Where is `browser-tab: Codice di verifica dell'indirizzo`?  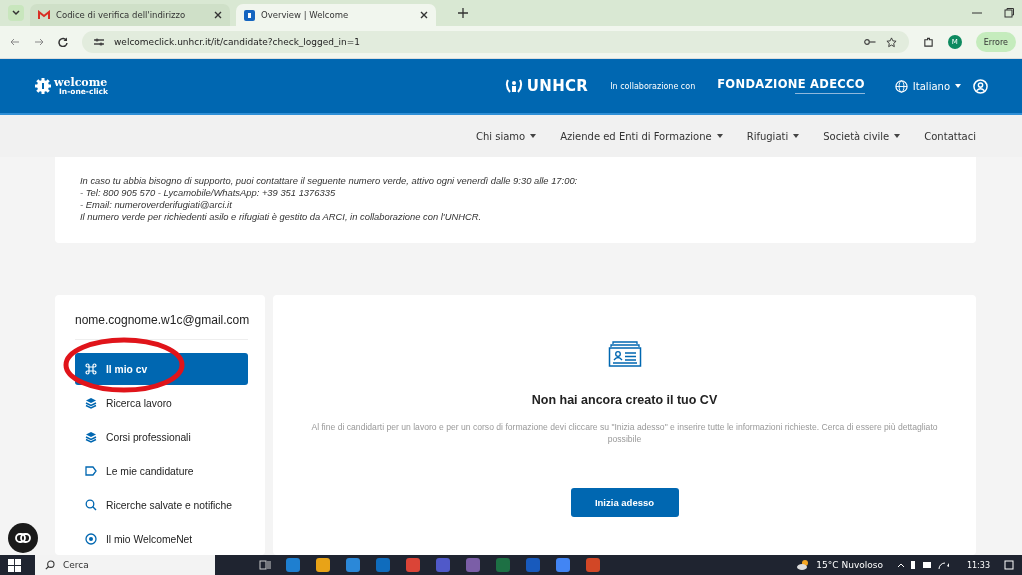
browser-tab: Codice di verifica dell'indirizzo is located at coordinates (130, 15).